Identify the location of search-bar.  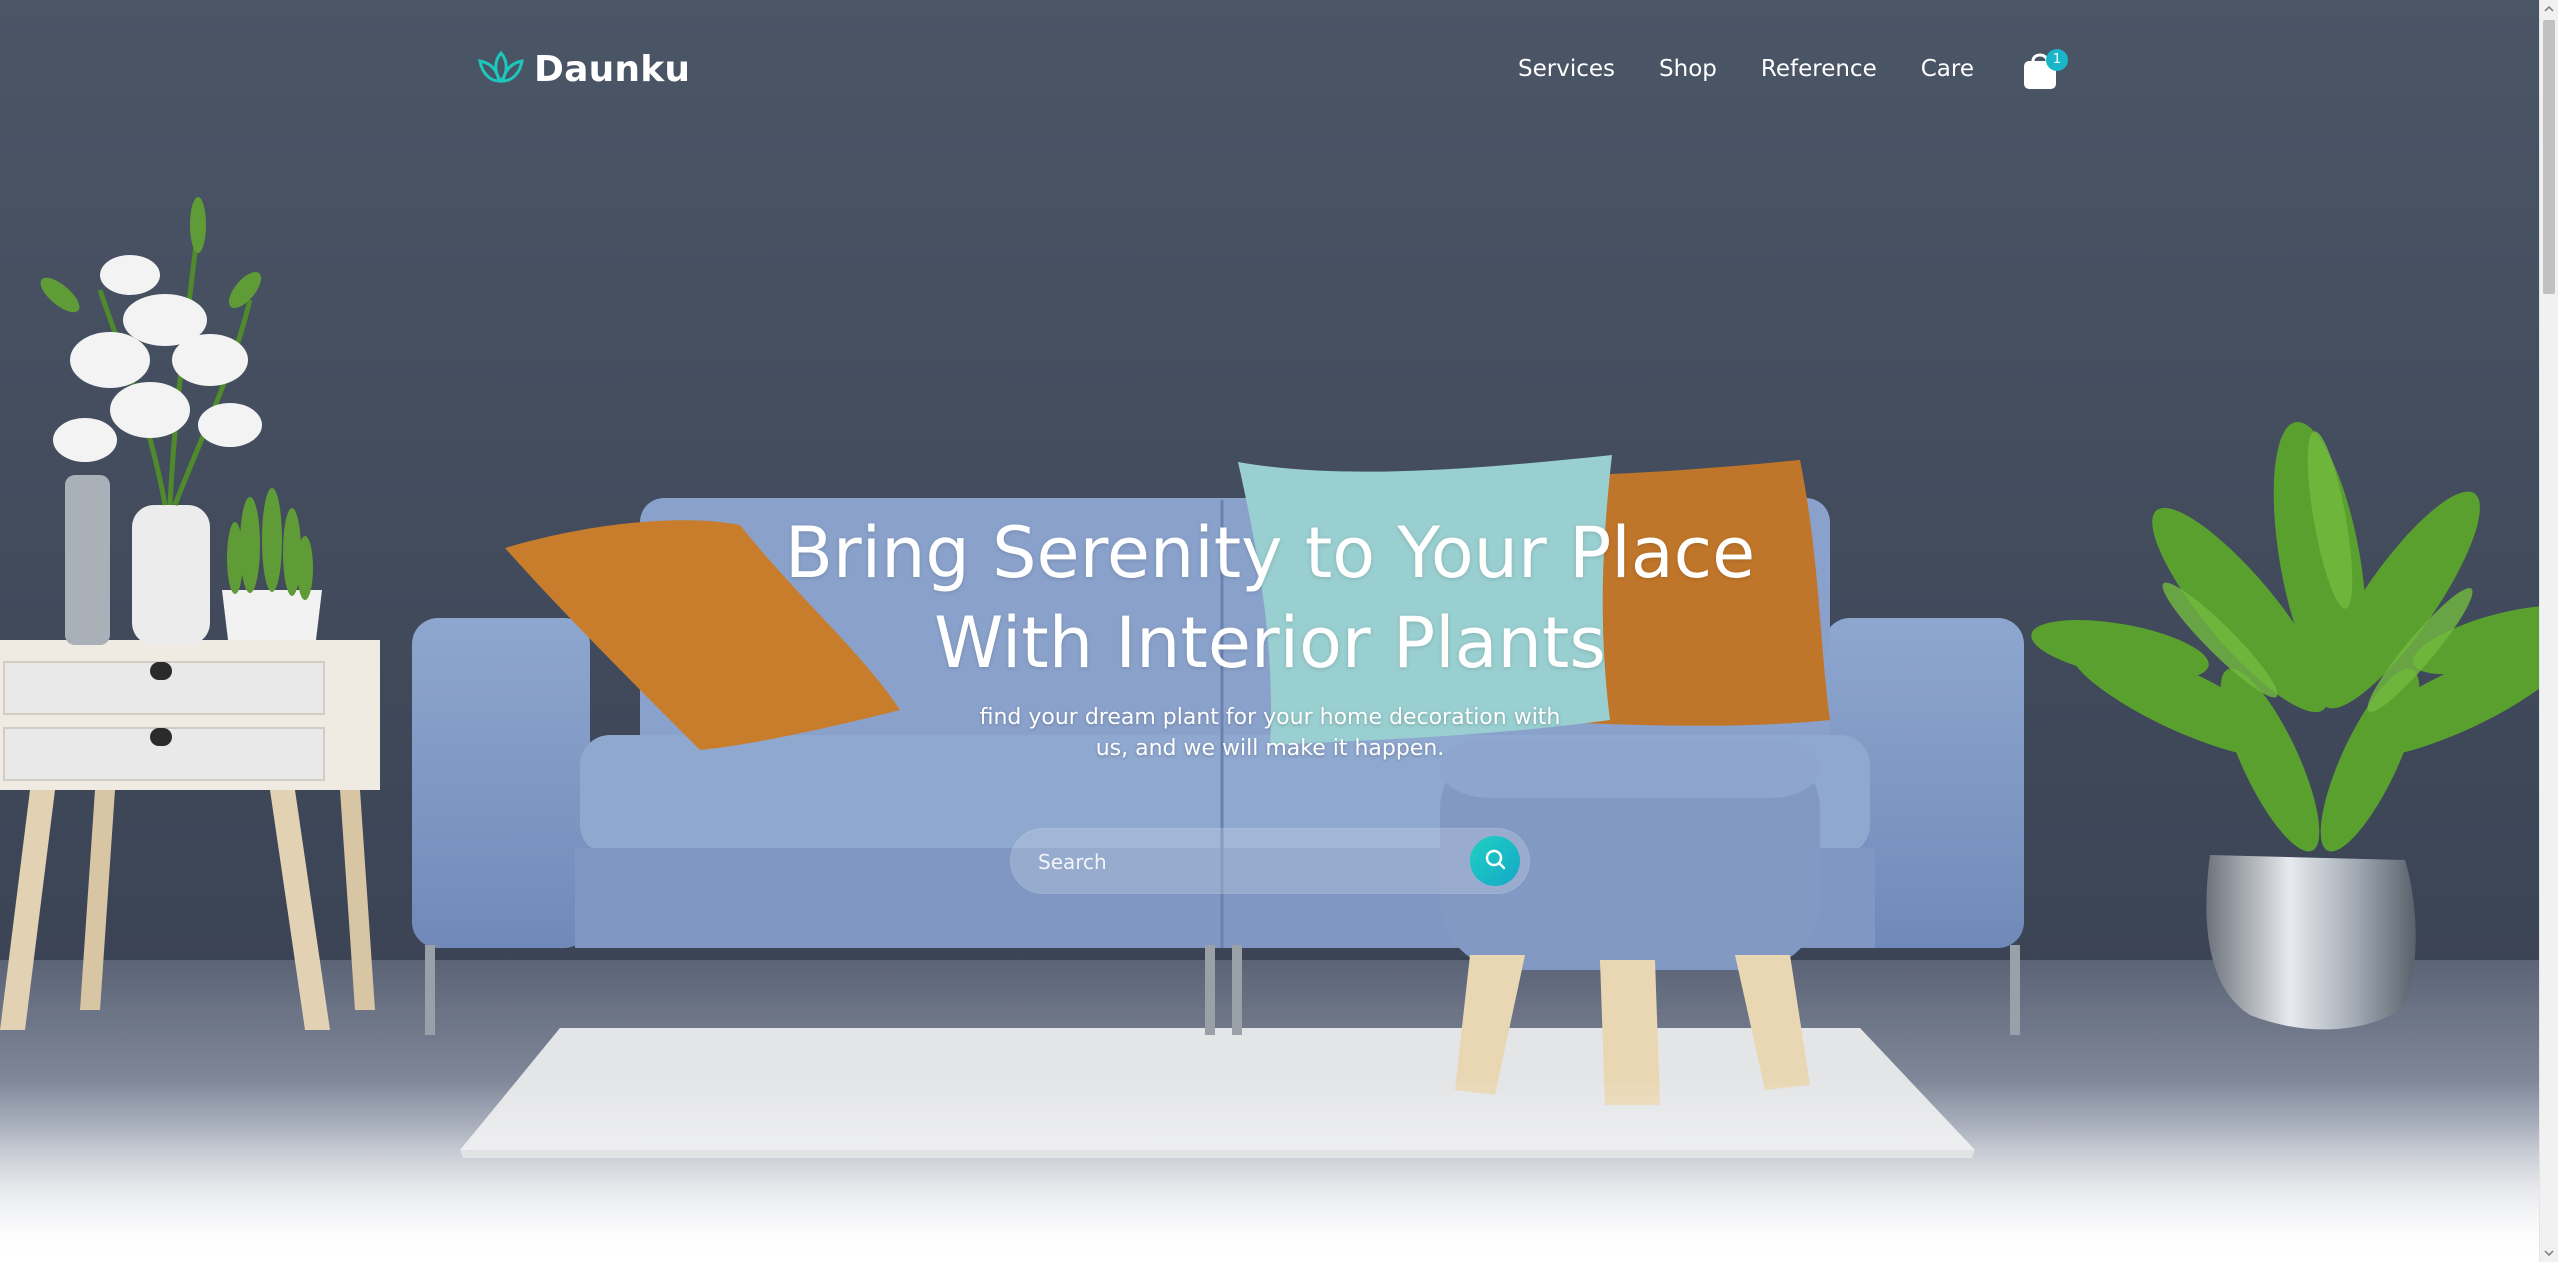
(1270, 862).